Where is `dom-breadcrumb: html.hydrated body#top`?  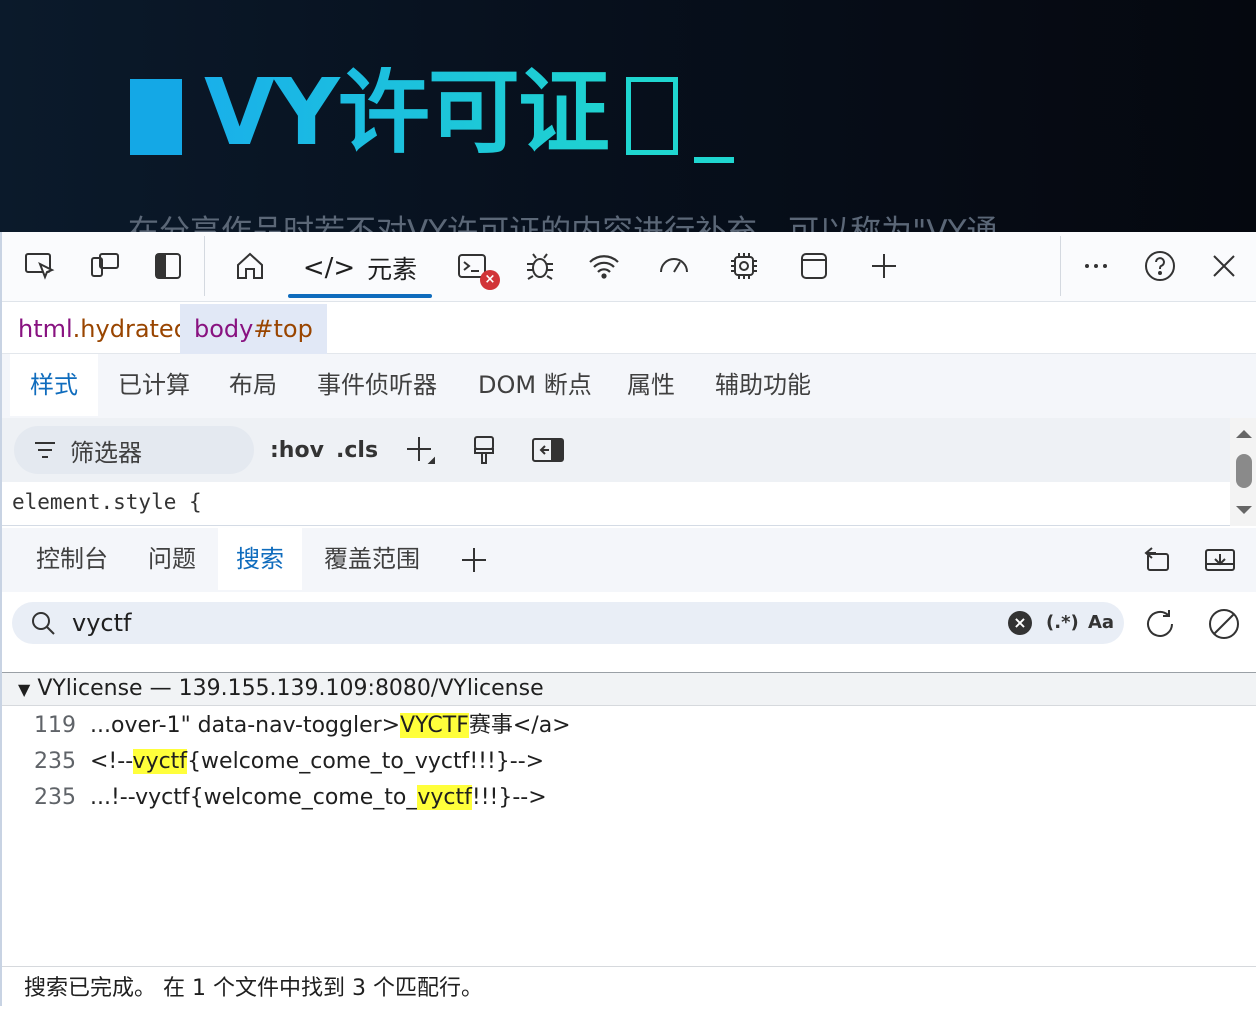
dom-breadcrumb: html.hydrated body#top is located at coordinates (629, 329).